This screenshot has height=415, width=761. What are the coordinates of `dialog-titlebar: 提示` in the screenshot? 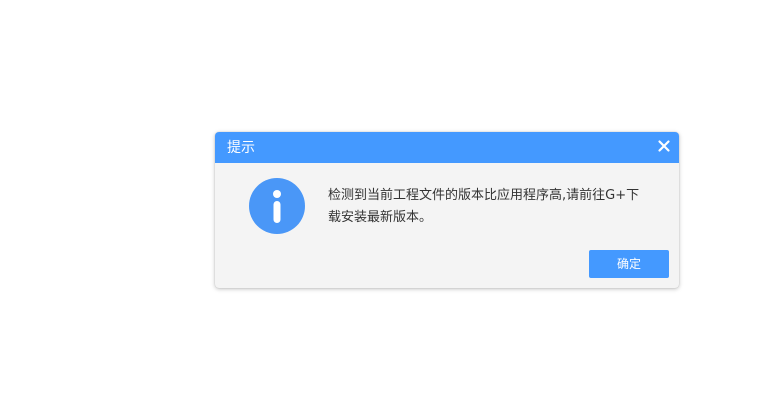 It's located at (447, 147).